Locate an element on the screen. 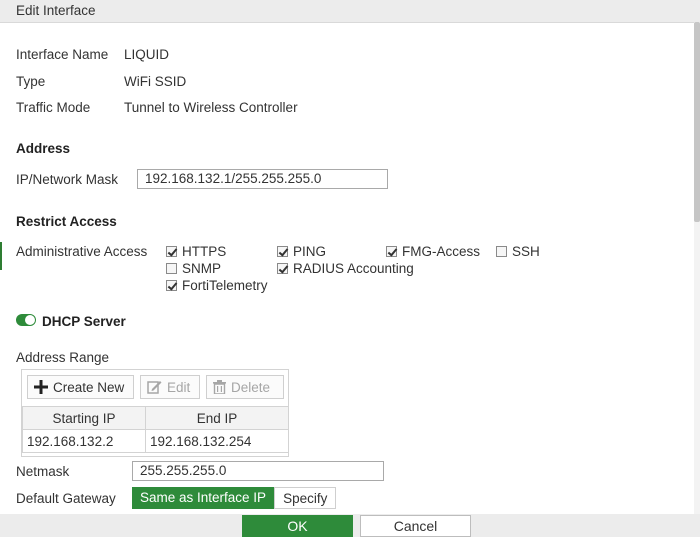  scrollbar is located at coordinates (697, 268).